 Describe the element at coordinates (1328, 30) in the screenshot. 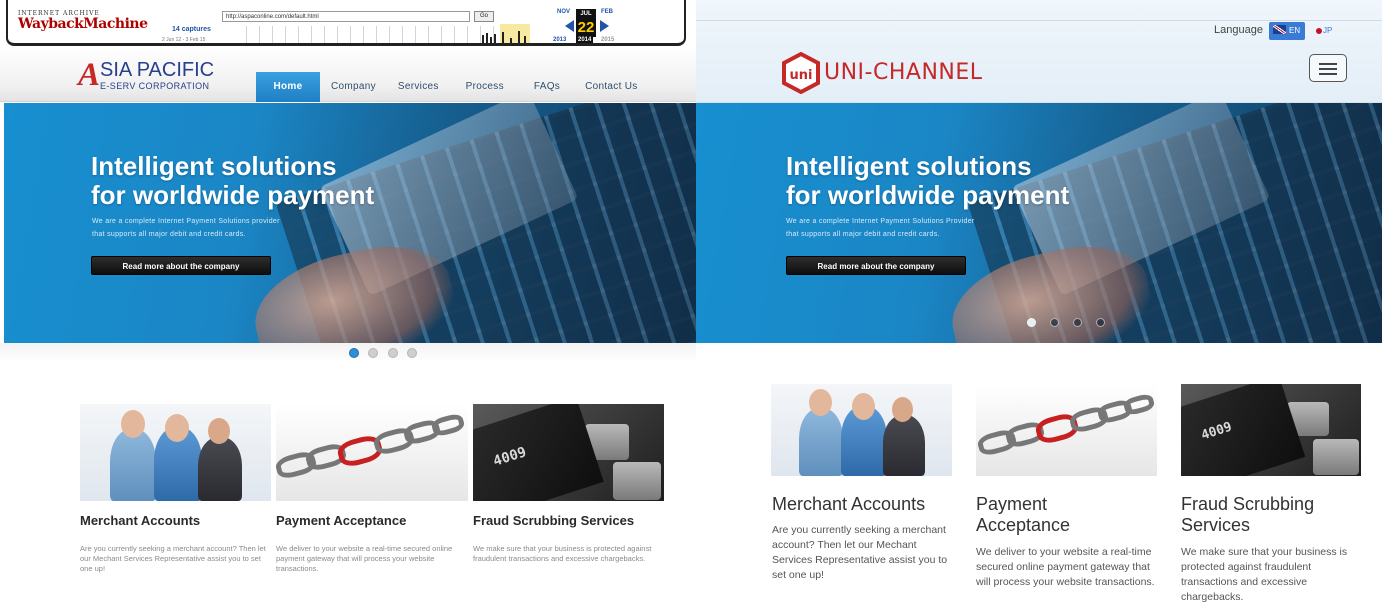

I see `language-jp-label: JP` at that location.